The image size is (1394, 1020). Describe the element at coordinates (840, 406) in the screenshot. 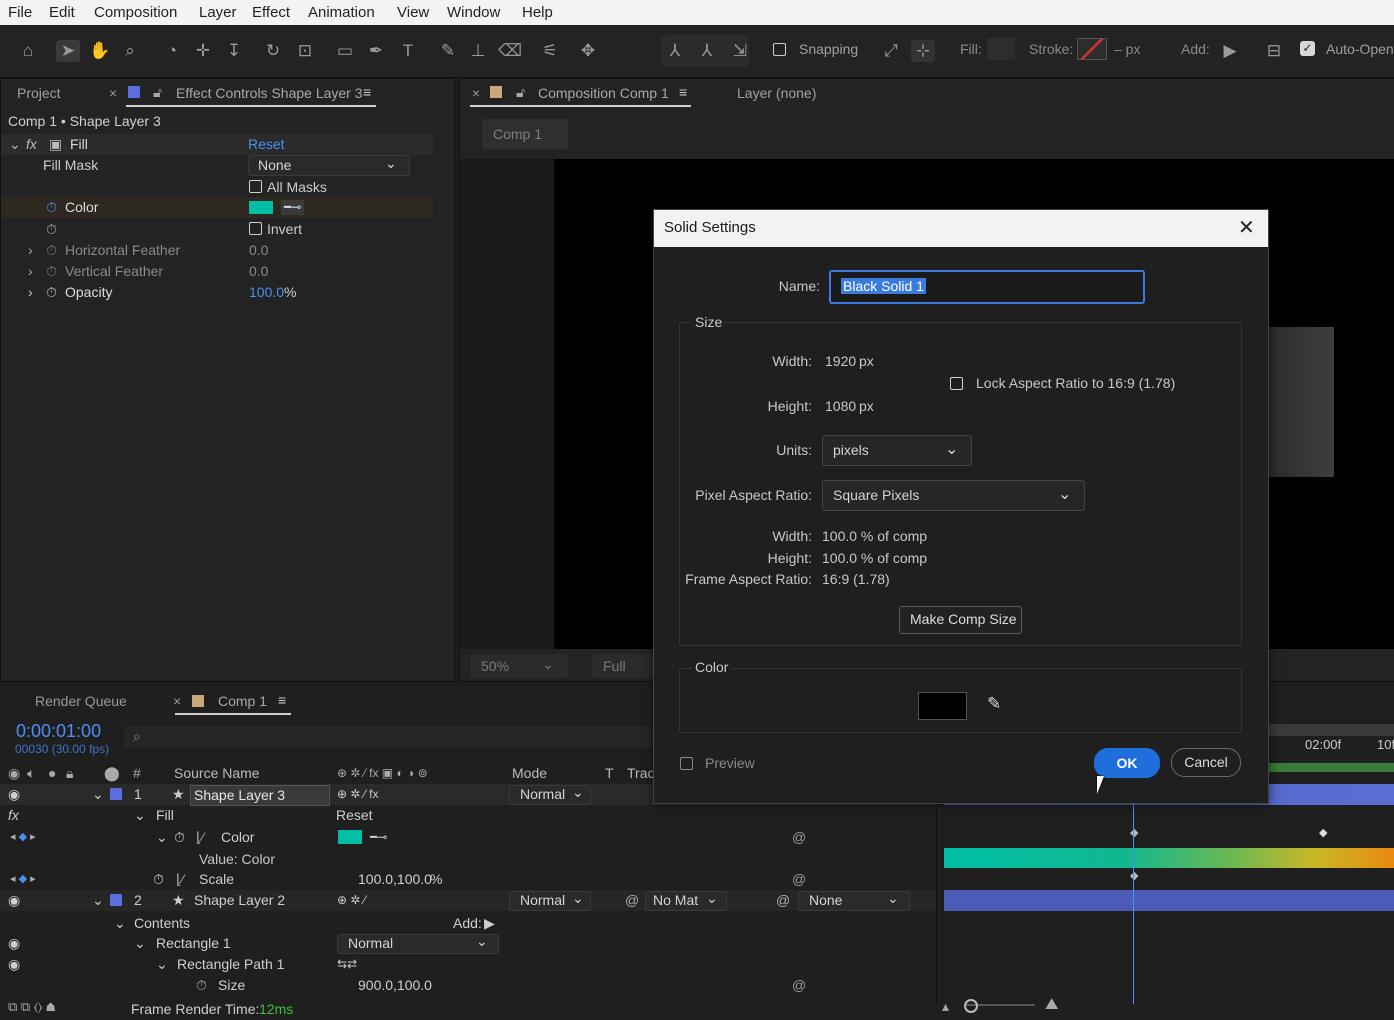

I see `height-value: 1080` at that location.